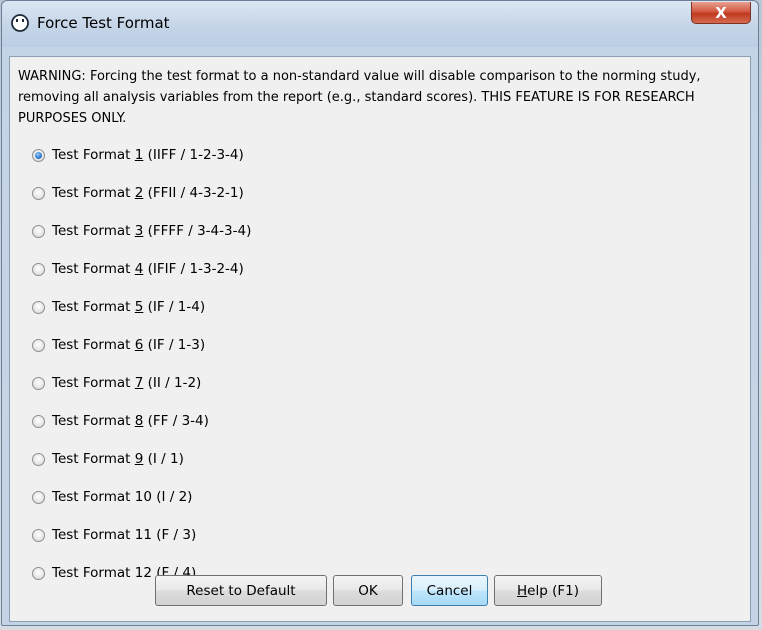  What do you see at coordinates (122, 497) in the screenshot?
I see `option-label: Test Format 10 (I / 2)` at bounding box center [122, 497].